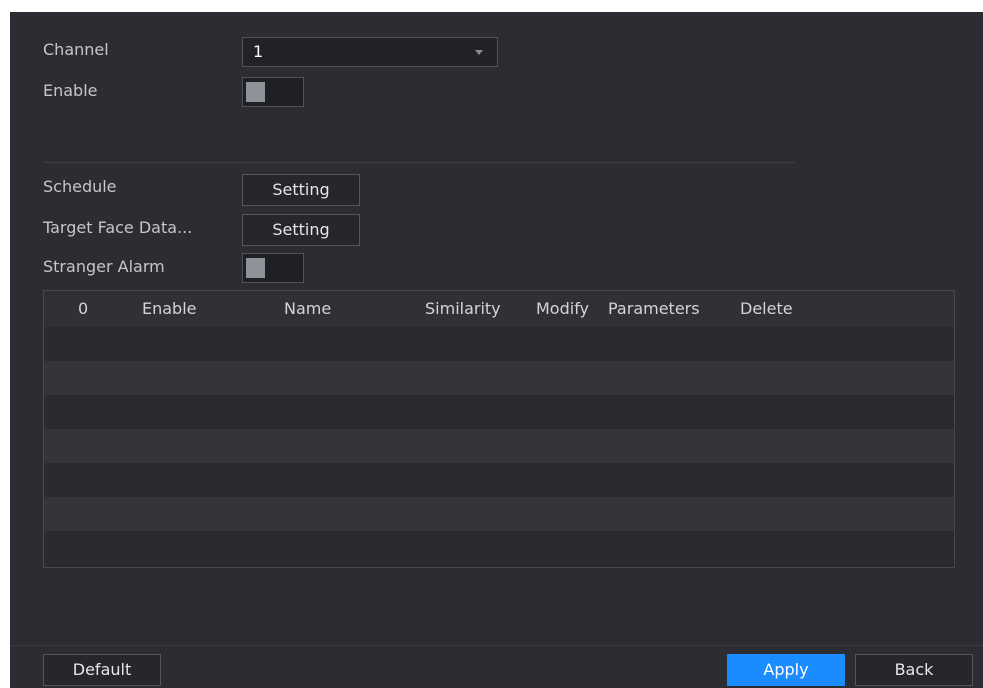  I want to click on channel-label: Channel, so click(76, 49).